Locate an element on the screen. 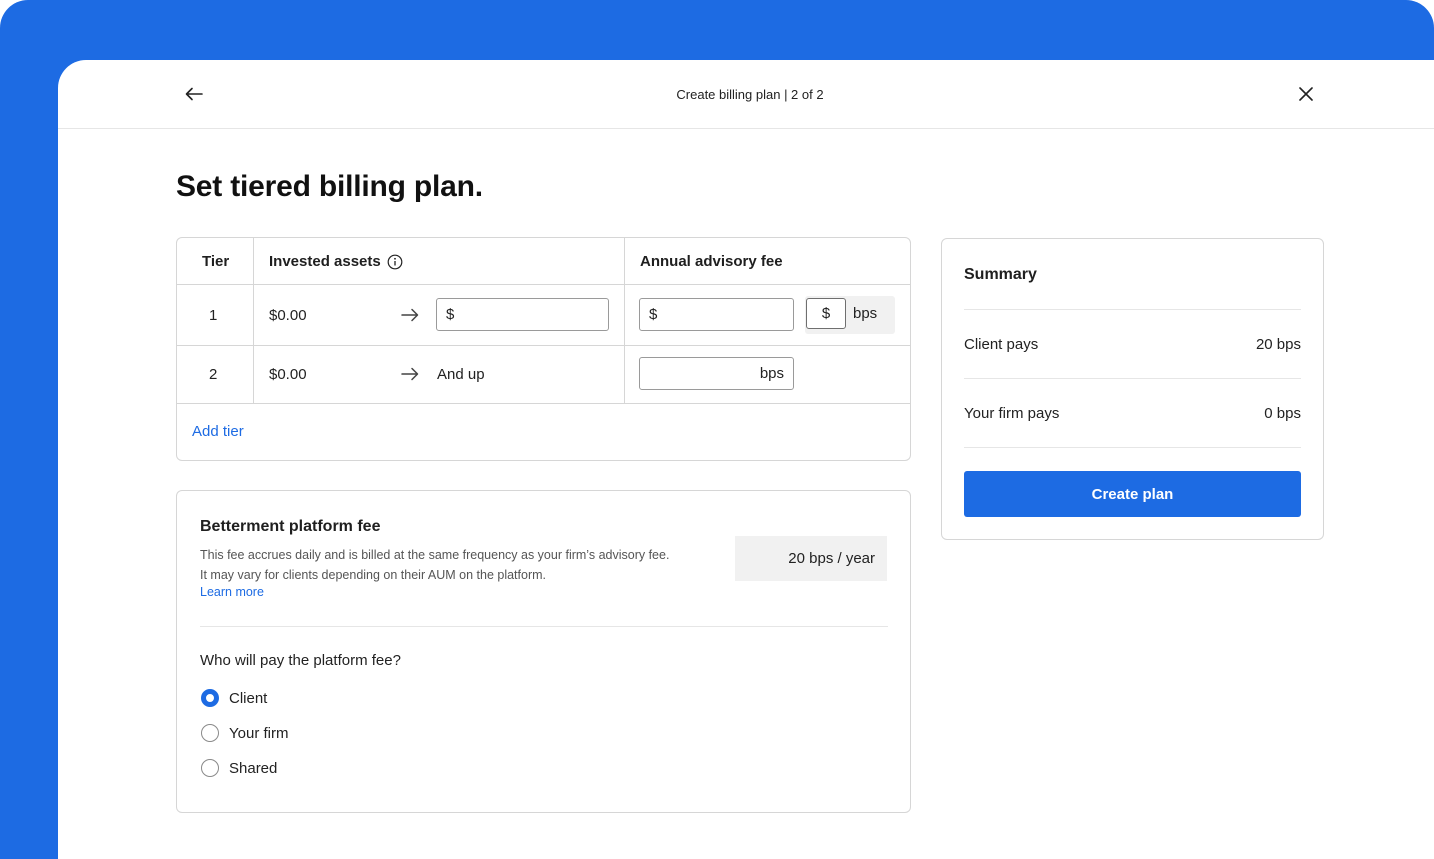 This screenshot has height=859, width=1434. radio-label: Client is located at coordinates (248, 698).